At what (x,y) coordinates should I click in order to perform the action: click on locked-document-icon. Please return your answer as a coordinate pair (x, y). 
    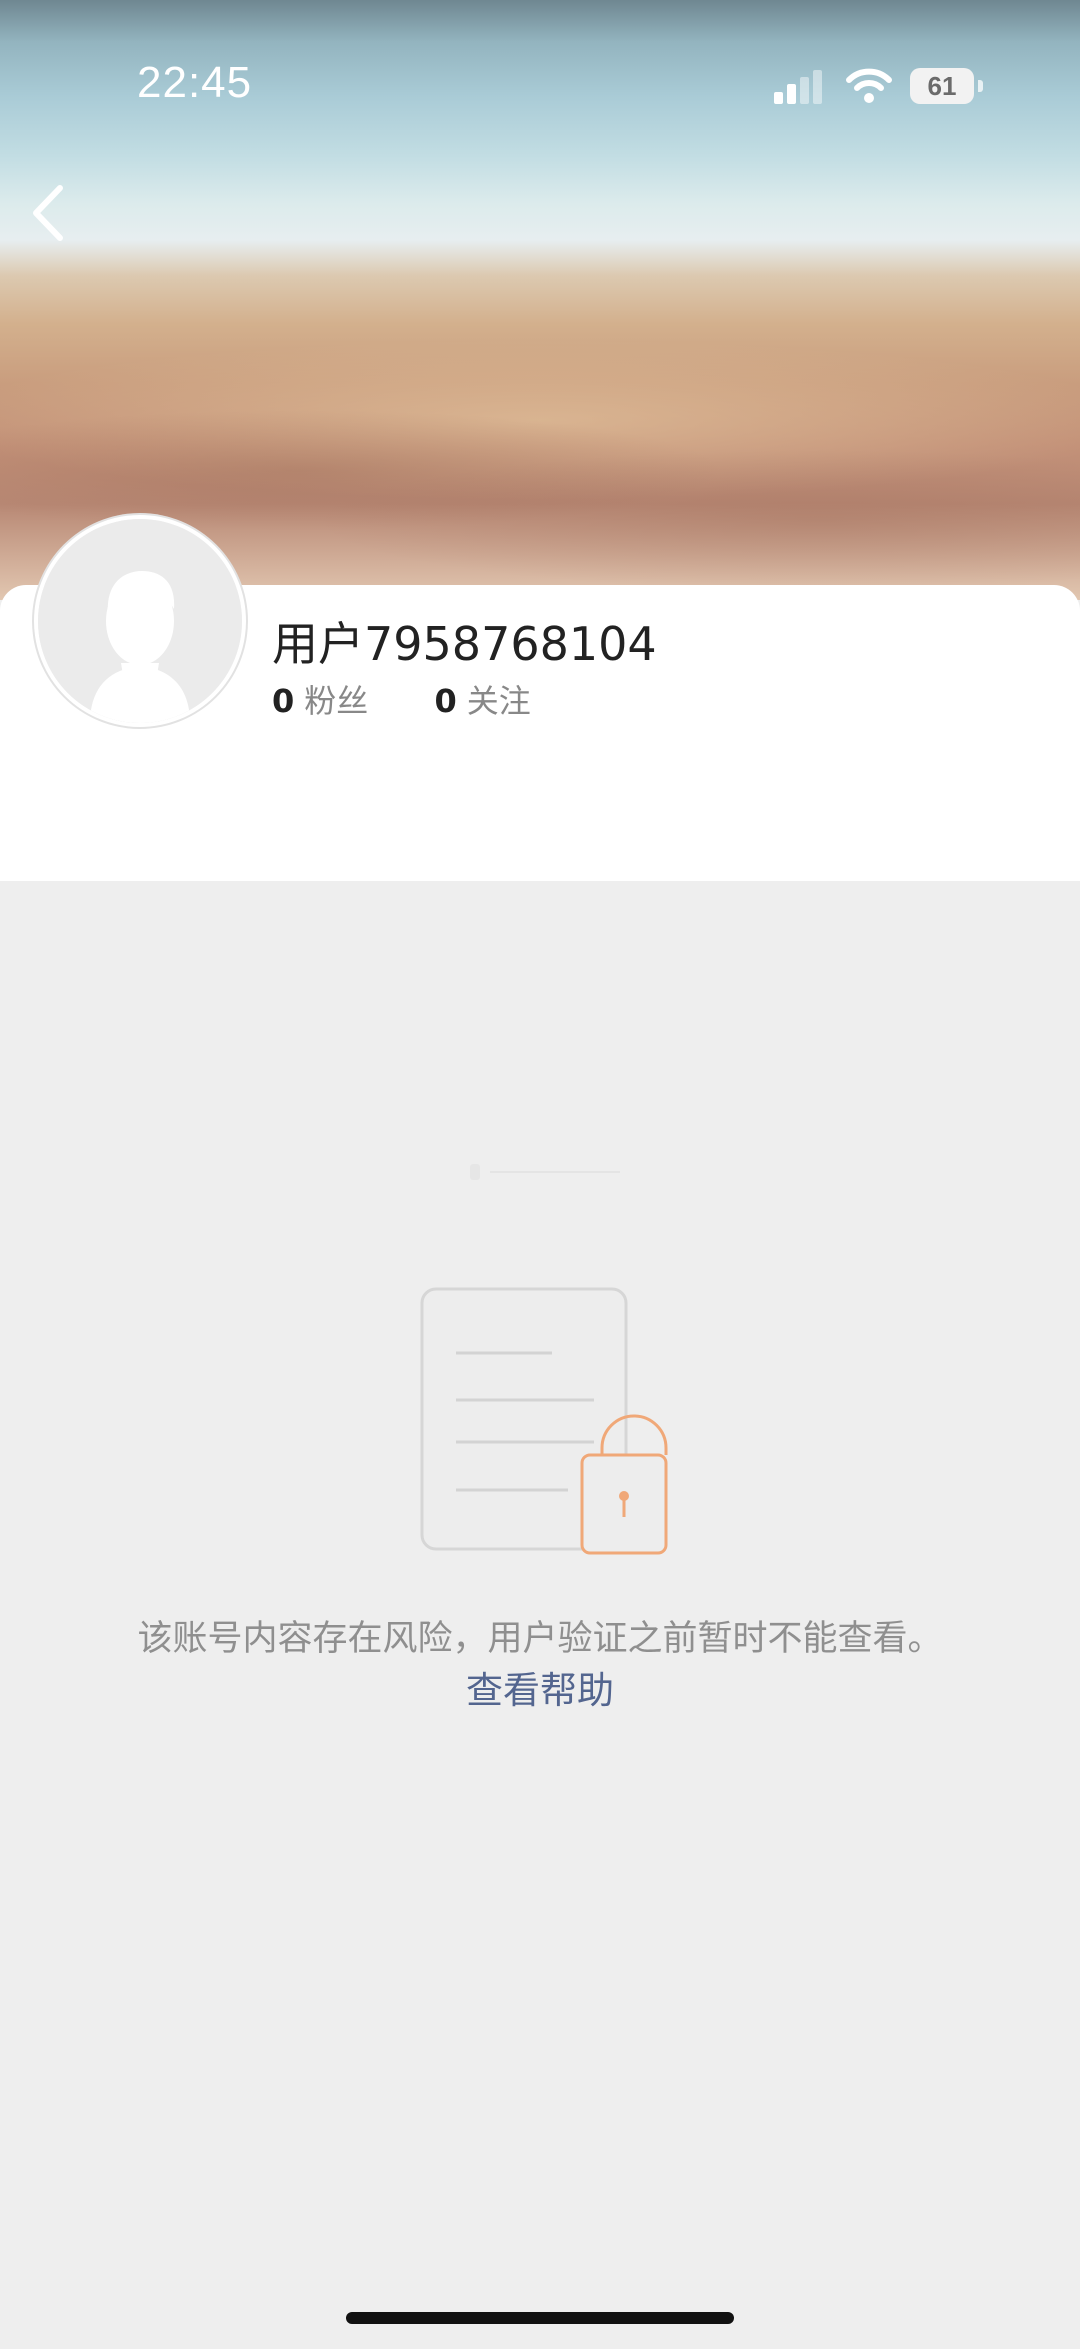
    Looking at the image, I should click on (544, 1421).